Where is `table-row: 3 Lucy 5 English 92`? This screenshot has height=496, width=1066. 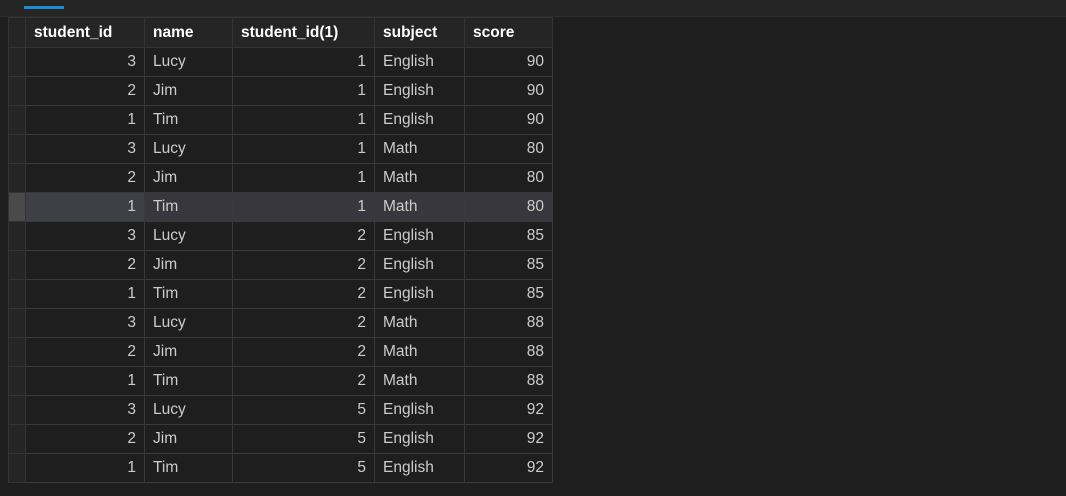 table-row: 3 Lucy 5 English 92 is located at coordinates (280, 410).